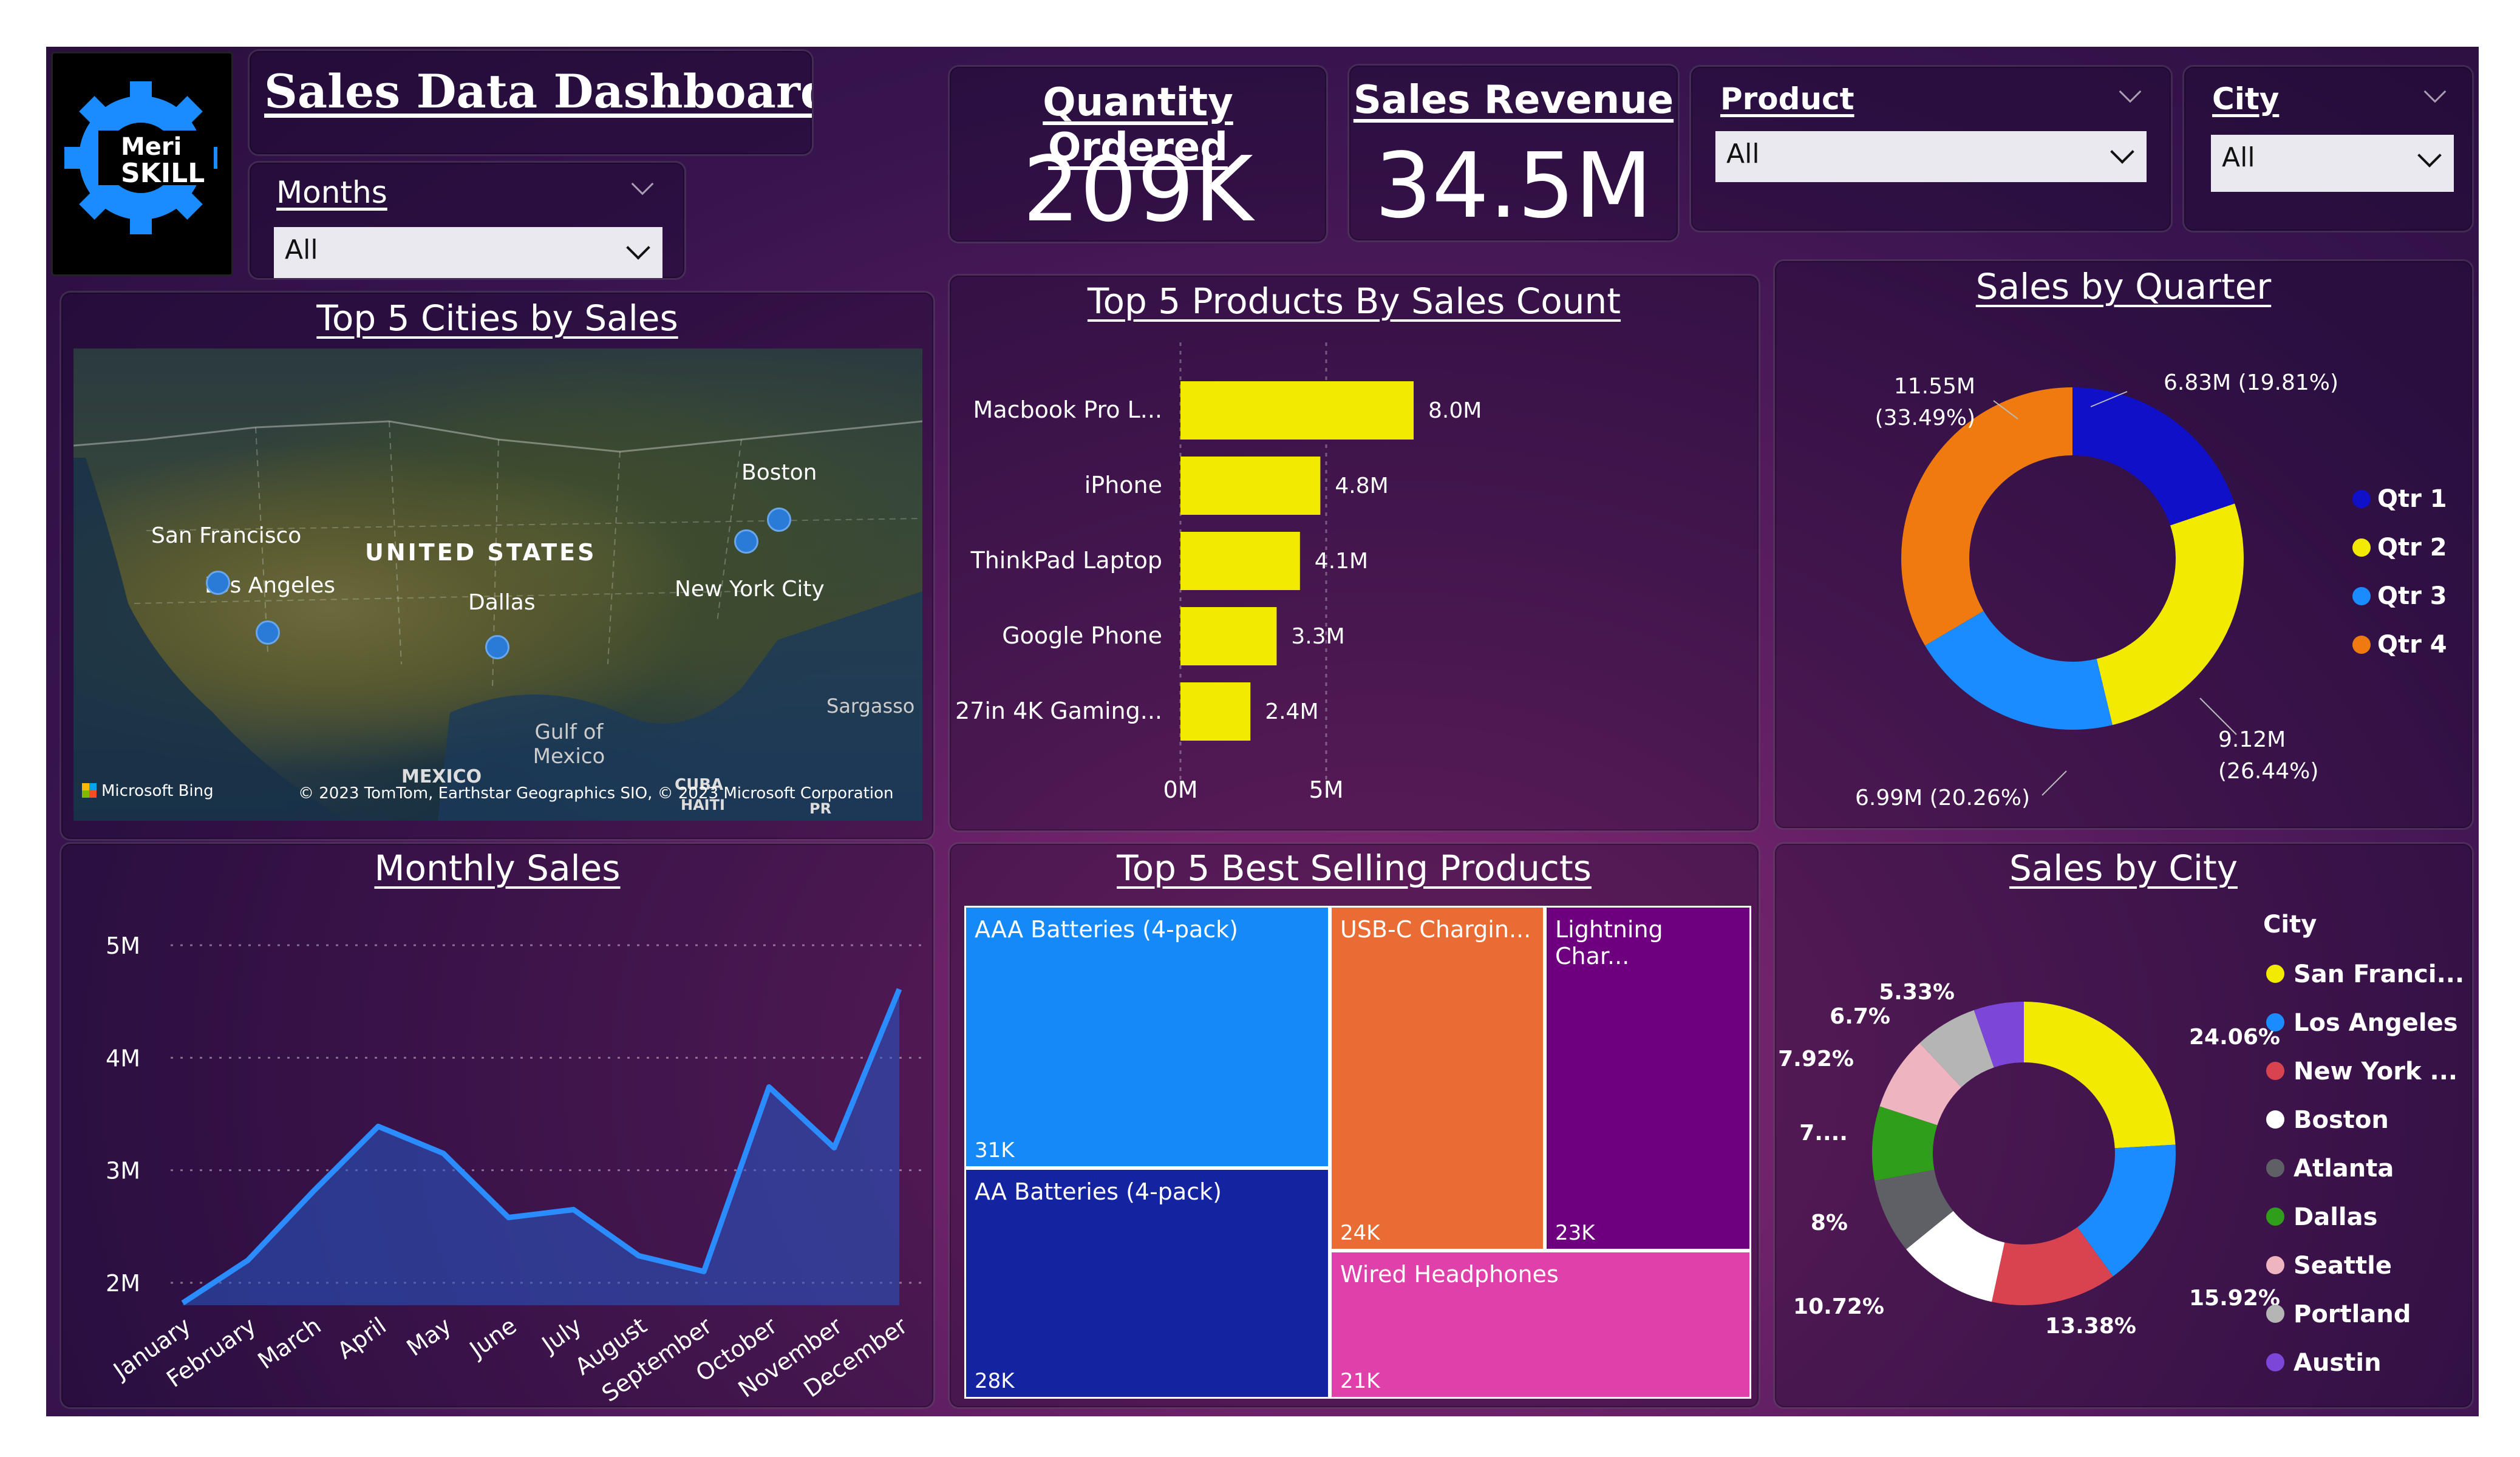 Image resolution: width=2520 pixels, height=1457 pixels. Describe the element at coordinates (561, 1335) in the screenshot. I see `x-tick-label: July` at that location.